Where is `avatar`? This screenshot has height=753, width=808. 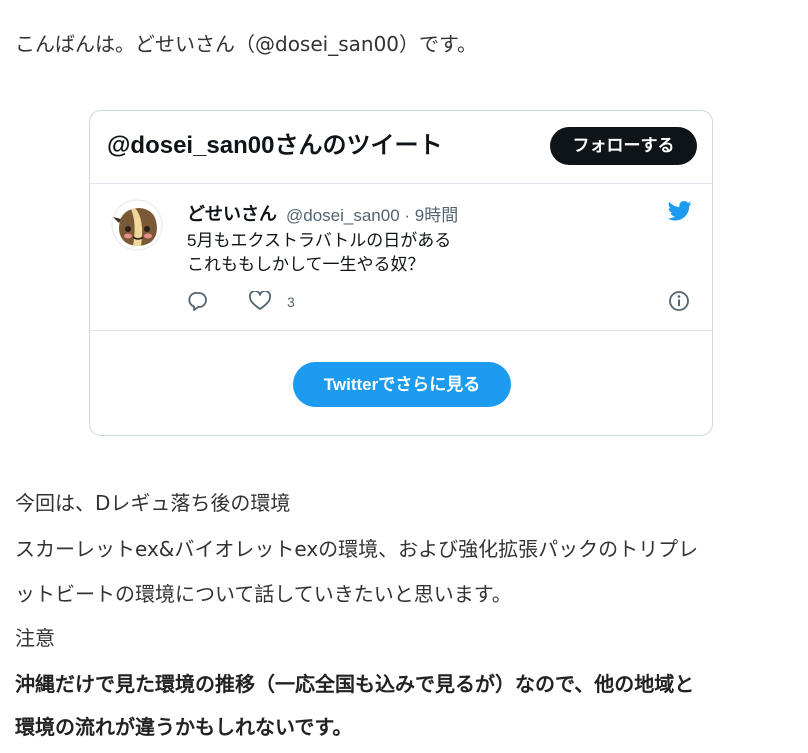
avatar is located at coordinates (137, 225).